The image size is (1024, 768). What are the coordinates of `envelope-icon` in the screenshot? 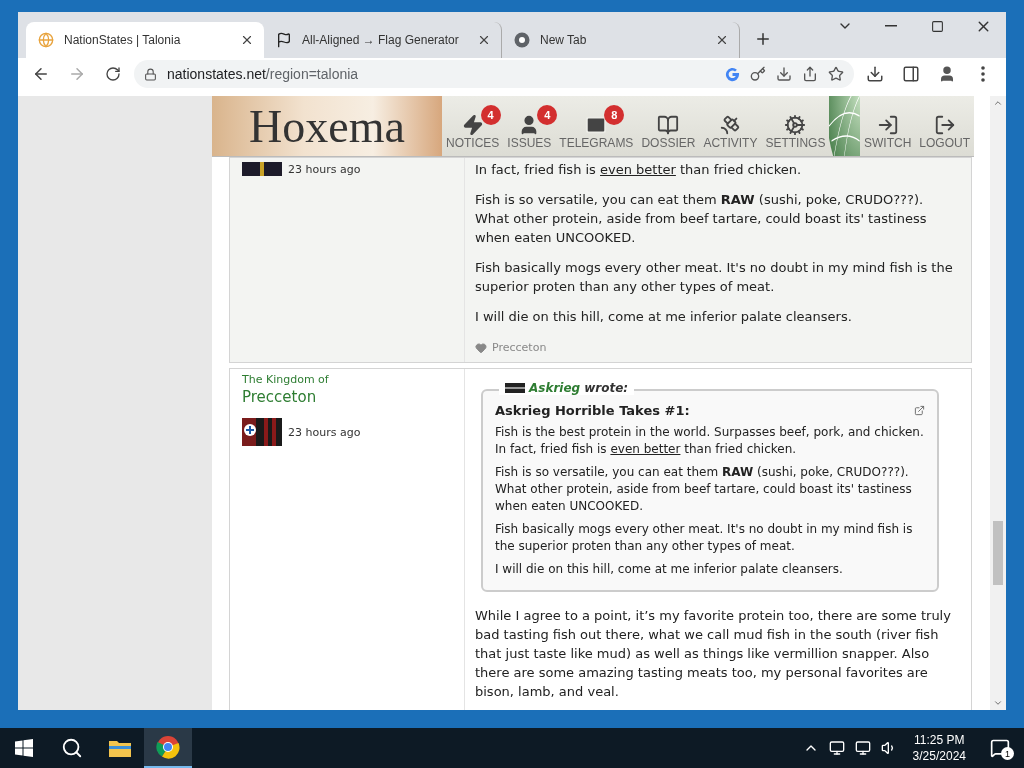 It's located at (596, 125).